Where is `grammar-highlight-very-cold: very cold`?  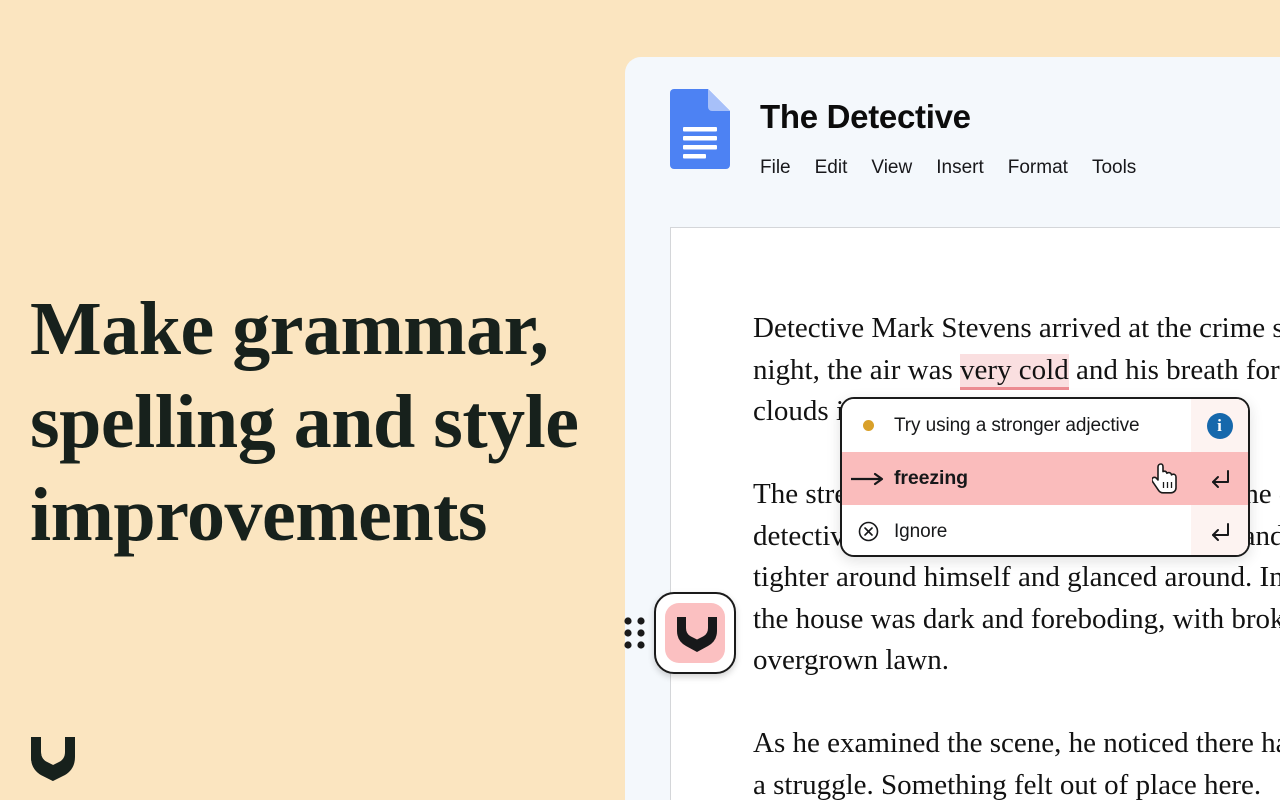 grammar-highlight-very-cold: very cold is located at coordinates (1014, 371).